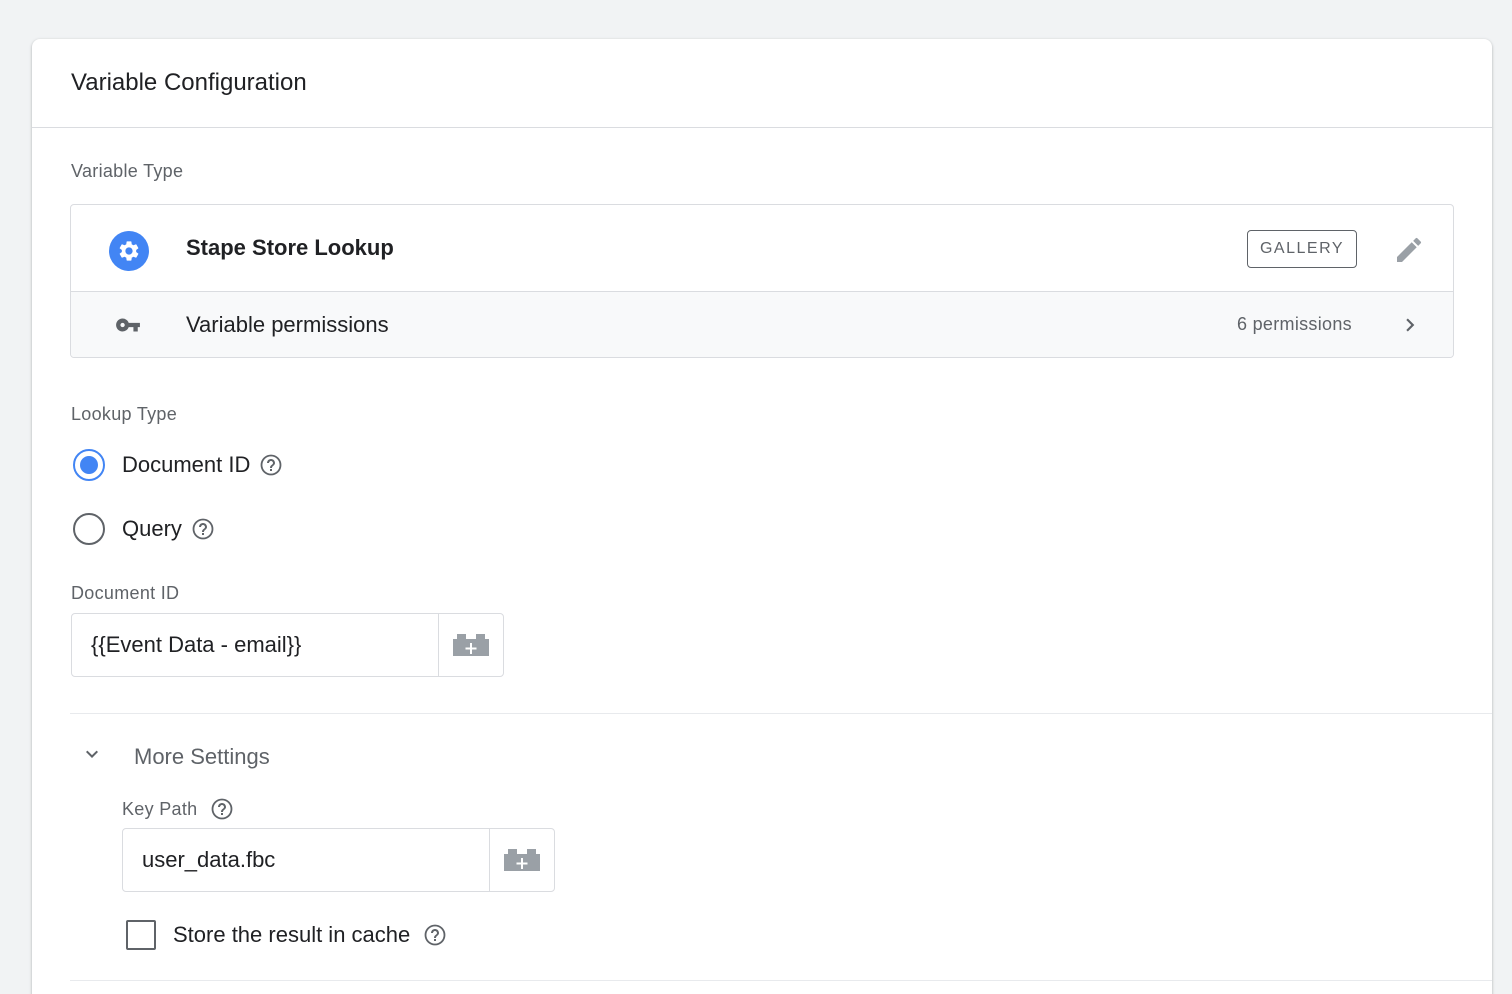 The width and height of the screenshot is (1512, 994). I want to click on pencil-icon, so click(1409, 250).